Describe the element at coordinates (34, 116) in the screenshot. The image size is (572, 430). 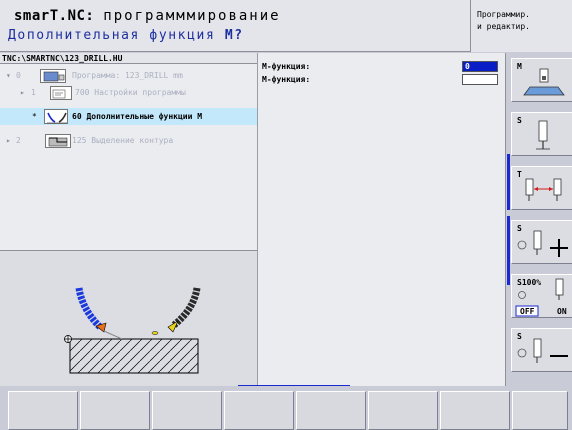
I see `current-marker-icon: *` at that location.